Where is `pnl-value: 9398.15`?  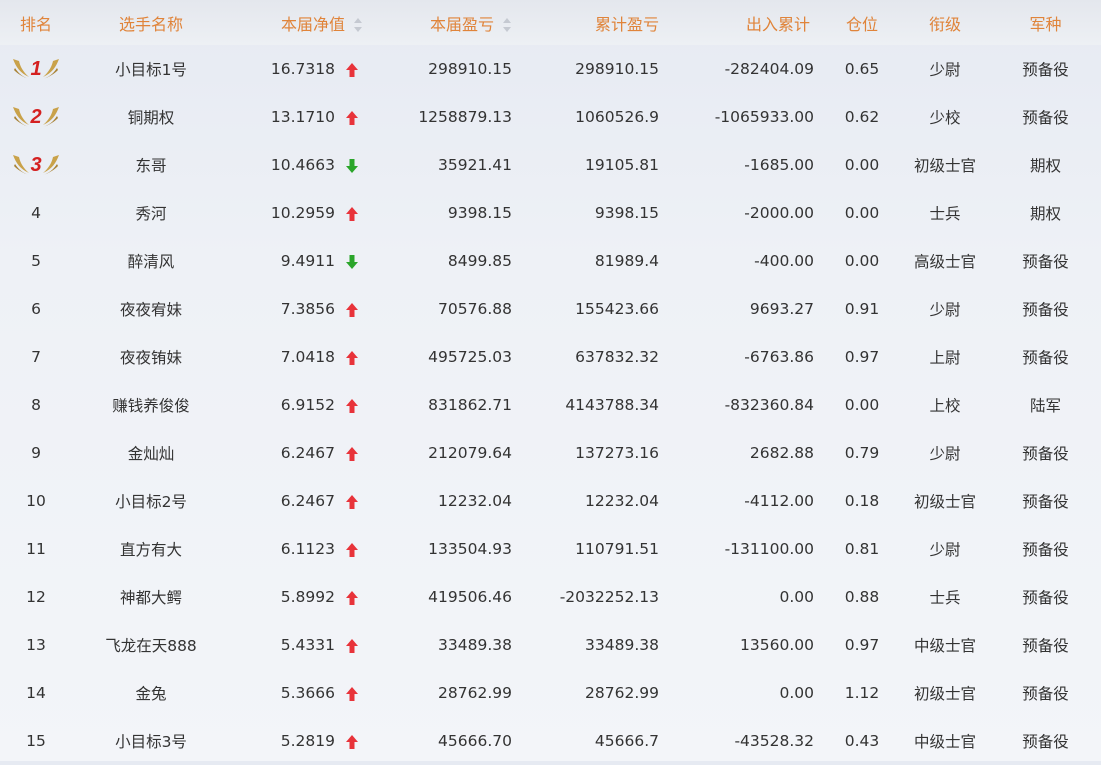 pnl-value: 9398.15 is located at coordinates (479, 213).